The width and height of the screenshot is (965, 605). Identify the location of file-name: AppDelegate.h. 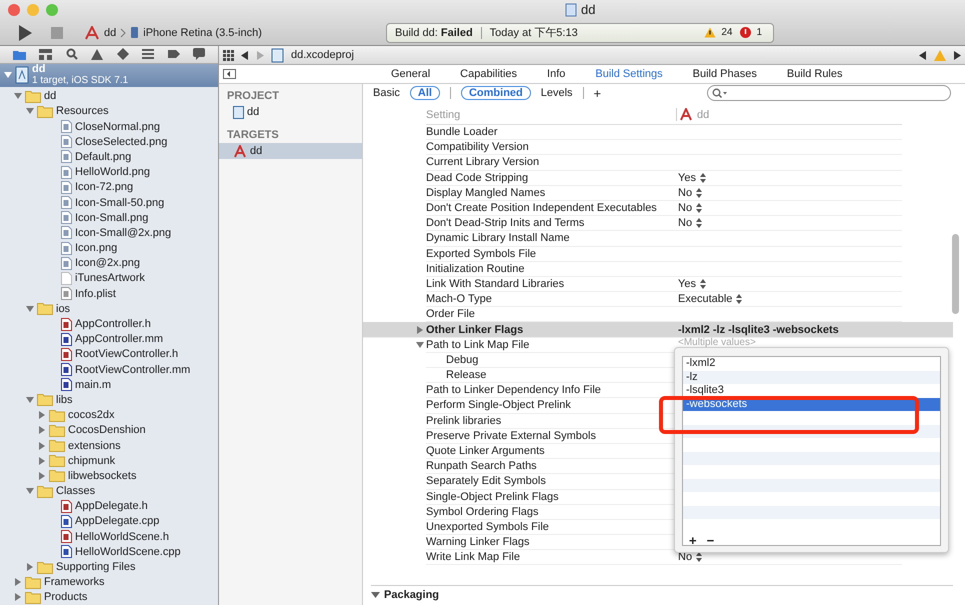
(111, 506).